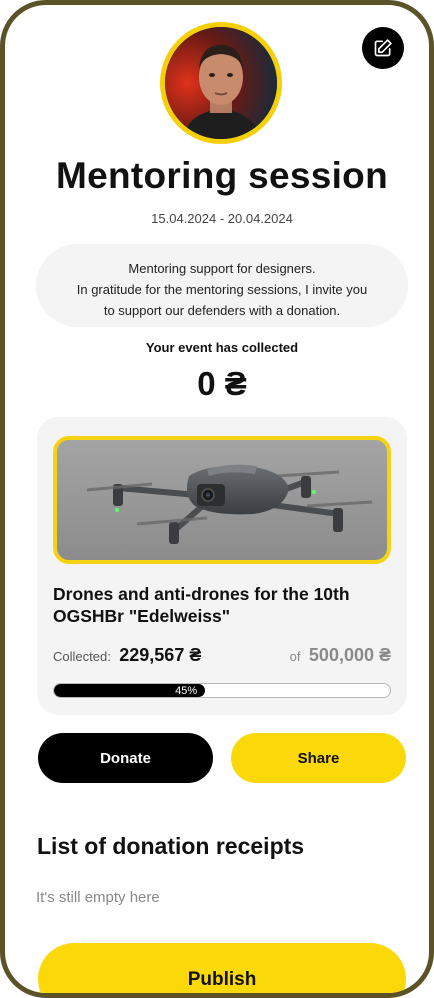  I want to click on avatar-portrait, so click(221, 83).